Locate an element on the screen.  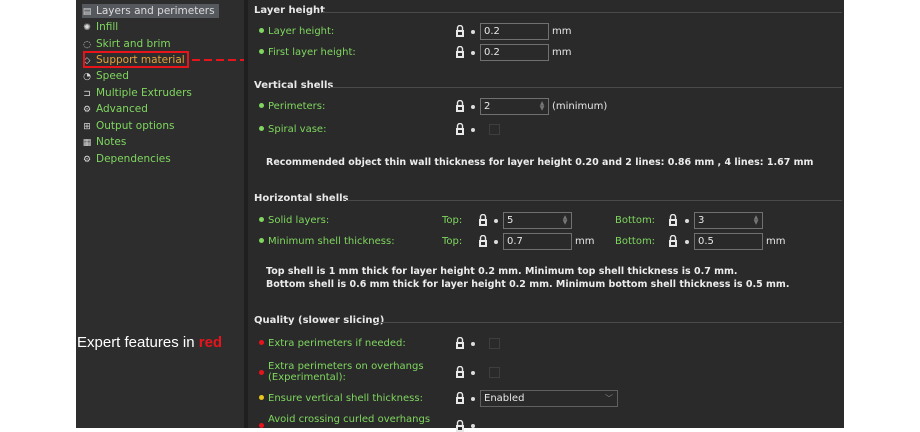
dependencies-icon: ⚙ is located at coordinates (87, 160).